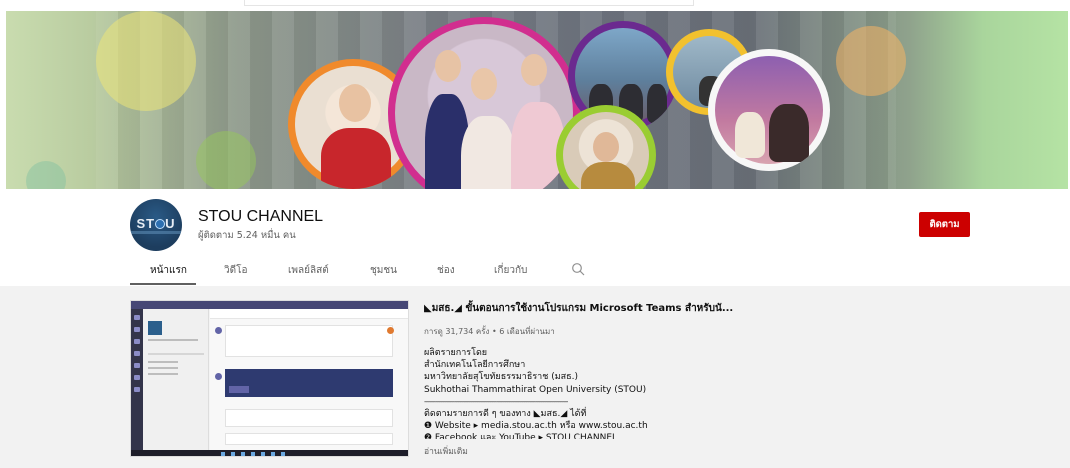  I want to click on channel-avatar: ST U, so click(156, 225).